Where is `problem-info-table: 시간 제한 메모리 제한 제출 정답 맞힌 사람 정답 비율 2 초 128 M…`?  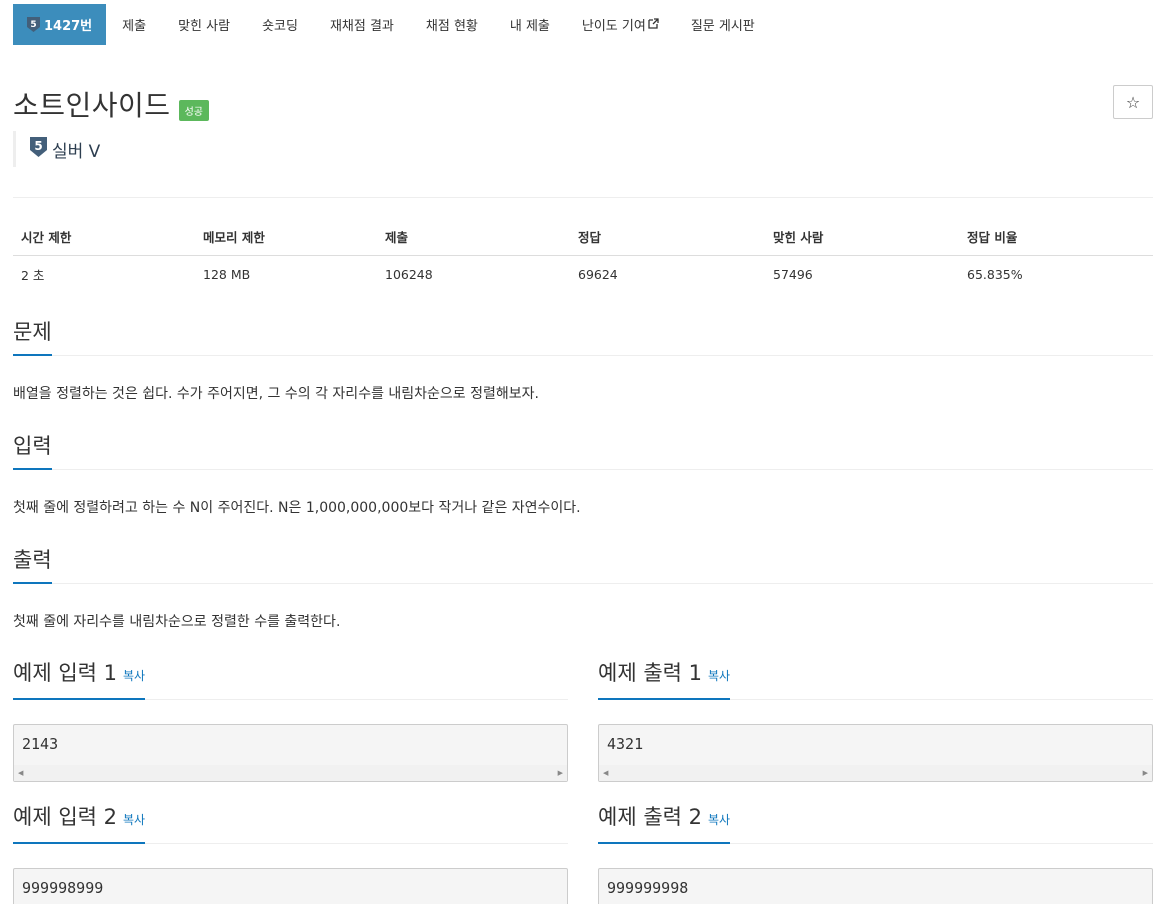
problem-info-table: 시간 제한 메모리 제한 제출 정답 맞힌 사람 정답 비율 2 초 128 M… is located at coordinates (583, 255).